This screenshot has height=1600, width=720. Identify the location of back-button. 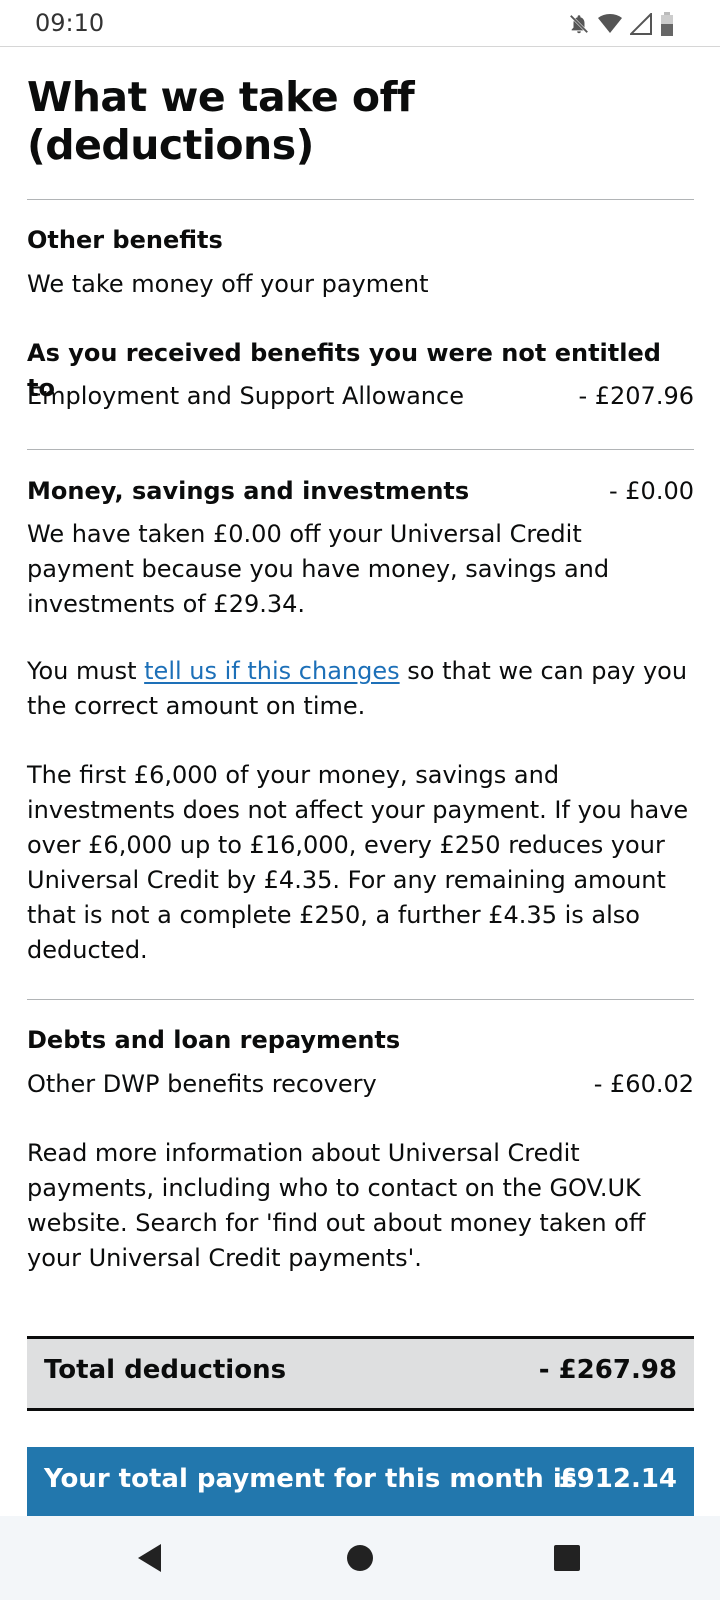
(150, 1560).